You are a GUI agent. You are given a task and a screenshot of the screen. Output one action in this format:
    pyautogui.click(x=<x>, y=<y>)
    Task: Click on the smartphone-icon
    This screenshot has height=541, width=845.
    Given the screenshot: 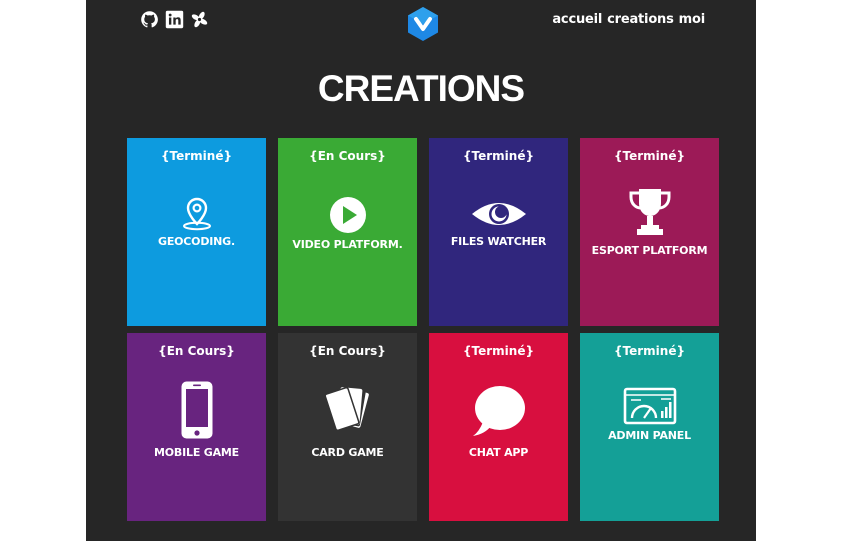 What is the action you would take?
    pyautogui.click(x=196, y=410)
    